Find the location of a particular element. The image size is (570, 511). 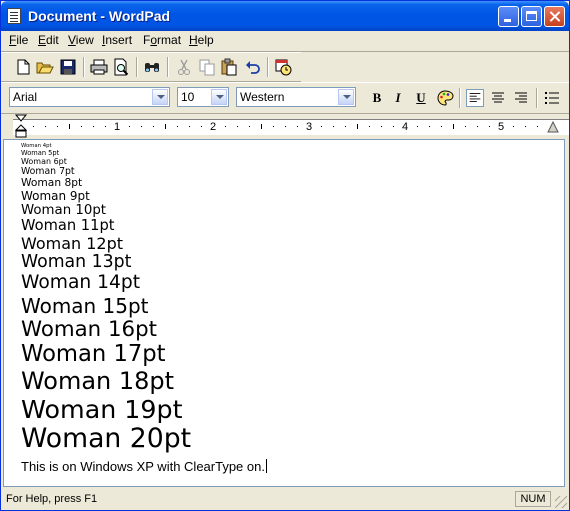

script-combo: Western is located at coordinates (296, 97).